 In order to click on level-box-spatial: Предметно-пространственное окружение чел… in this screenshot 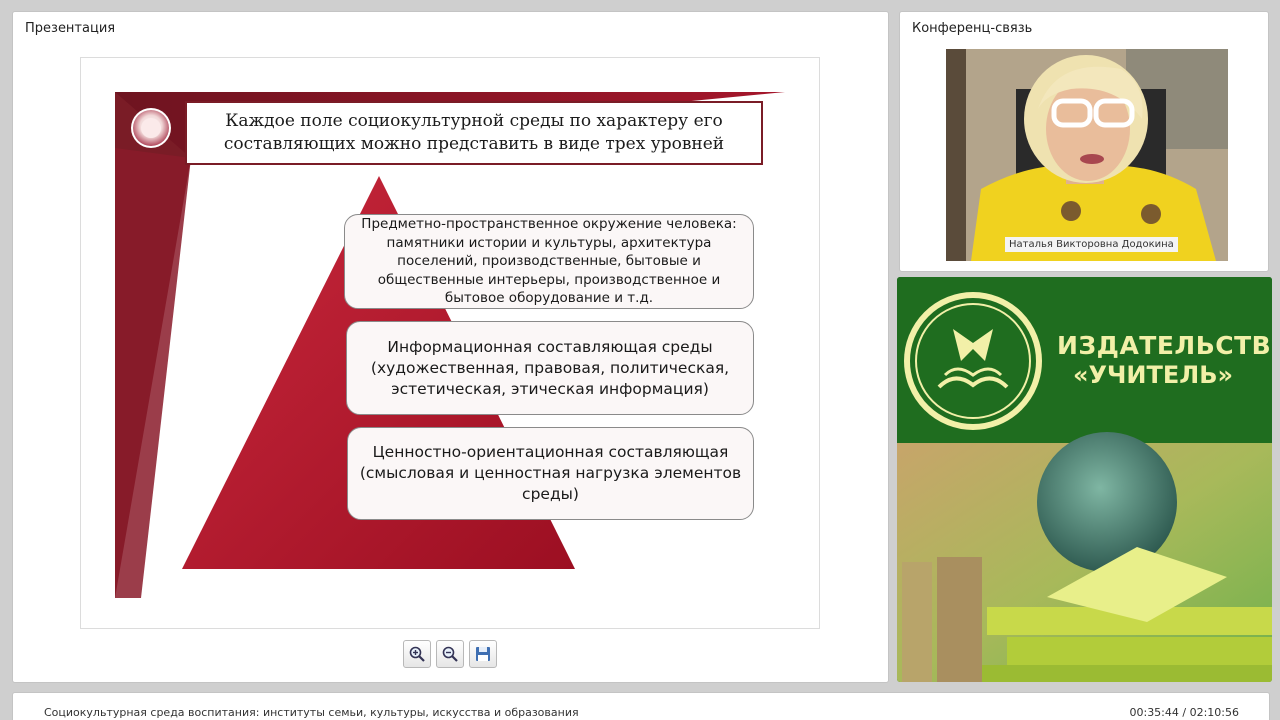, I will do `click(549, 261)`.